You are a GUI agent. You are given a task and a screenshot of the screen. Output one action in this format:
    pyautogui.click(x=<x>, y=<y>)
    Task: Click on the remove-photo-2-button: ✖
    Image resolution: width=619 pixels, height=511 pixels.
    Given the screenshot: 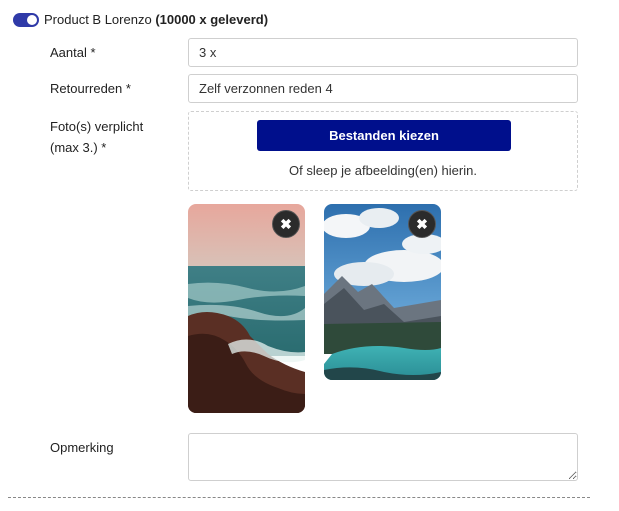 What is the action you would take?
    pyautogui.click(x=422, y=224)
    